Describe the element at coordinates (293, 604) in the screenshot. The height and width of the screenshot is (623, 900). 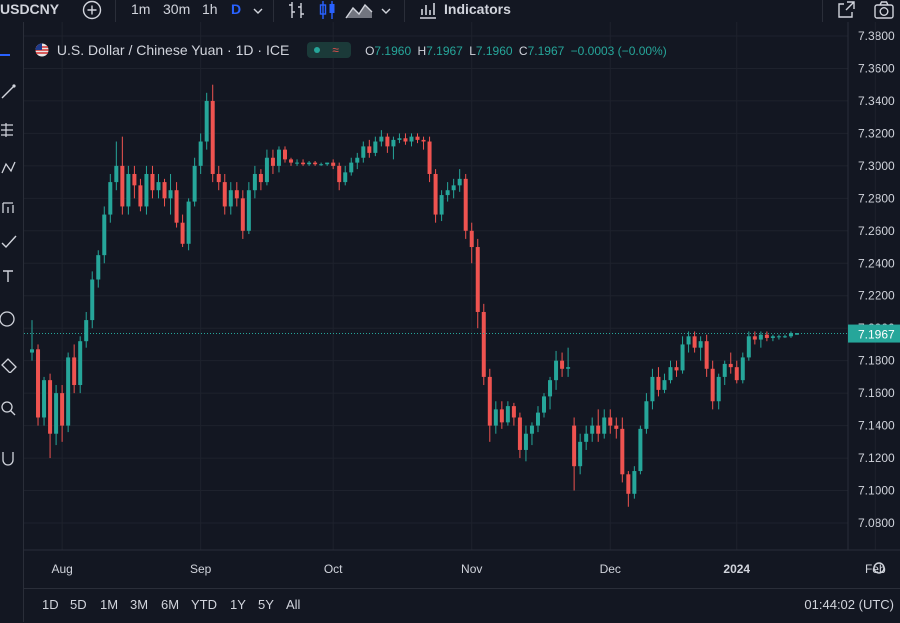
I see `range-all: All` at that location.